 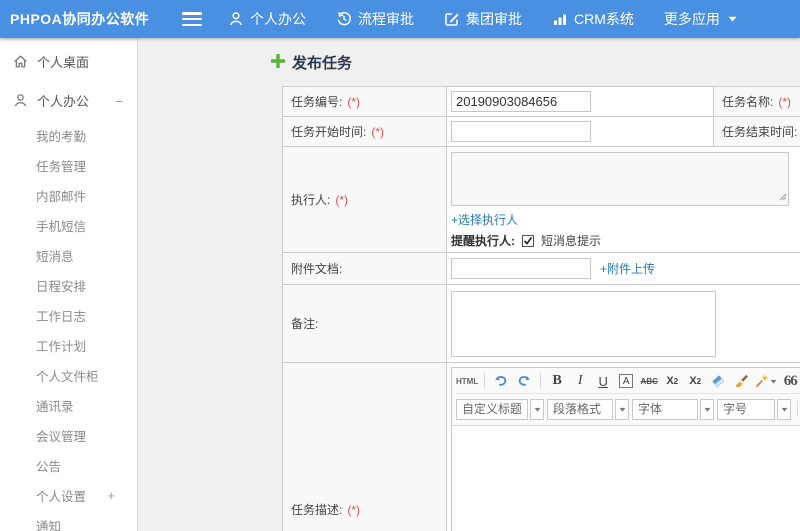 What do you see at coordinates (603, 381) in the screenshot?
I see `underline-button: U` at bounding box center [603, 381].